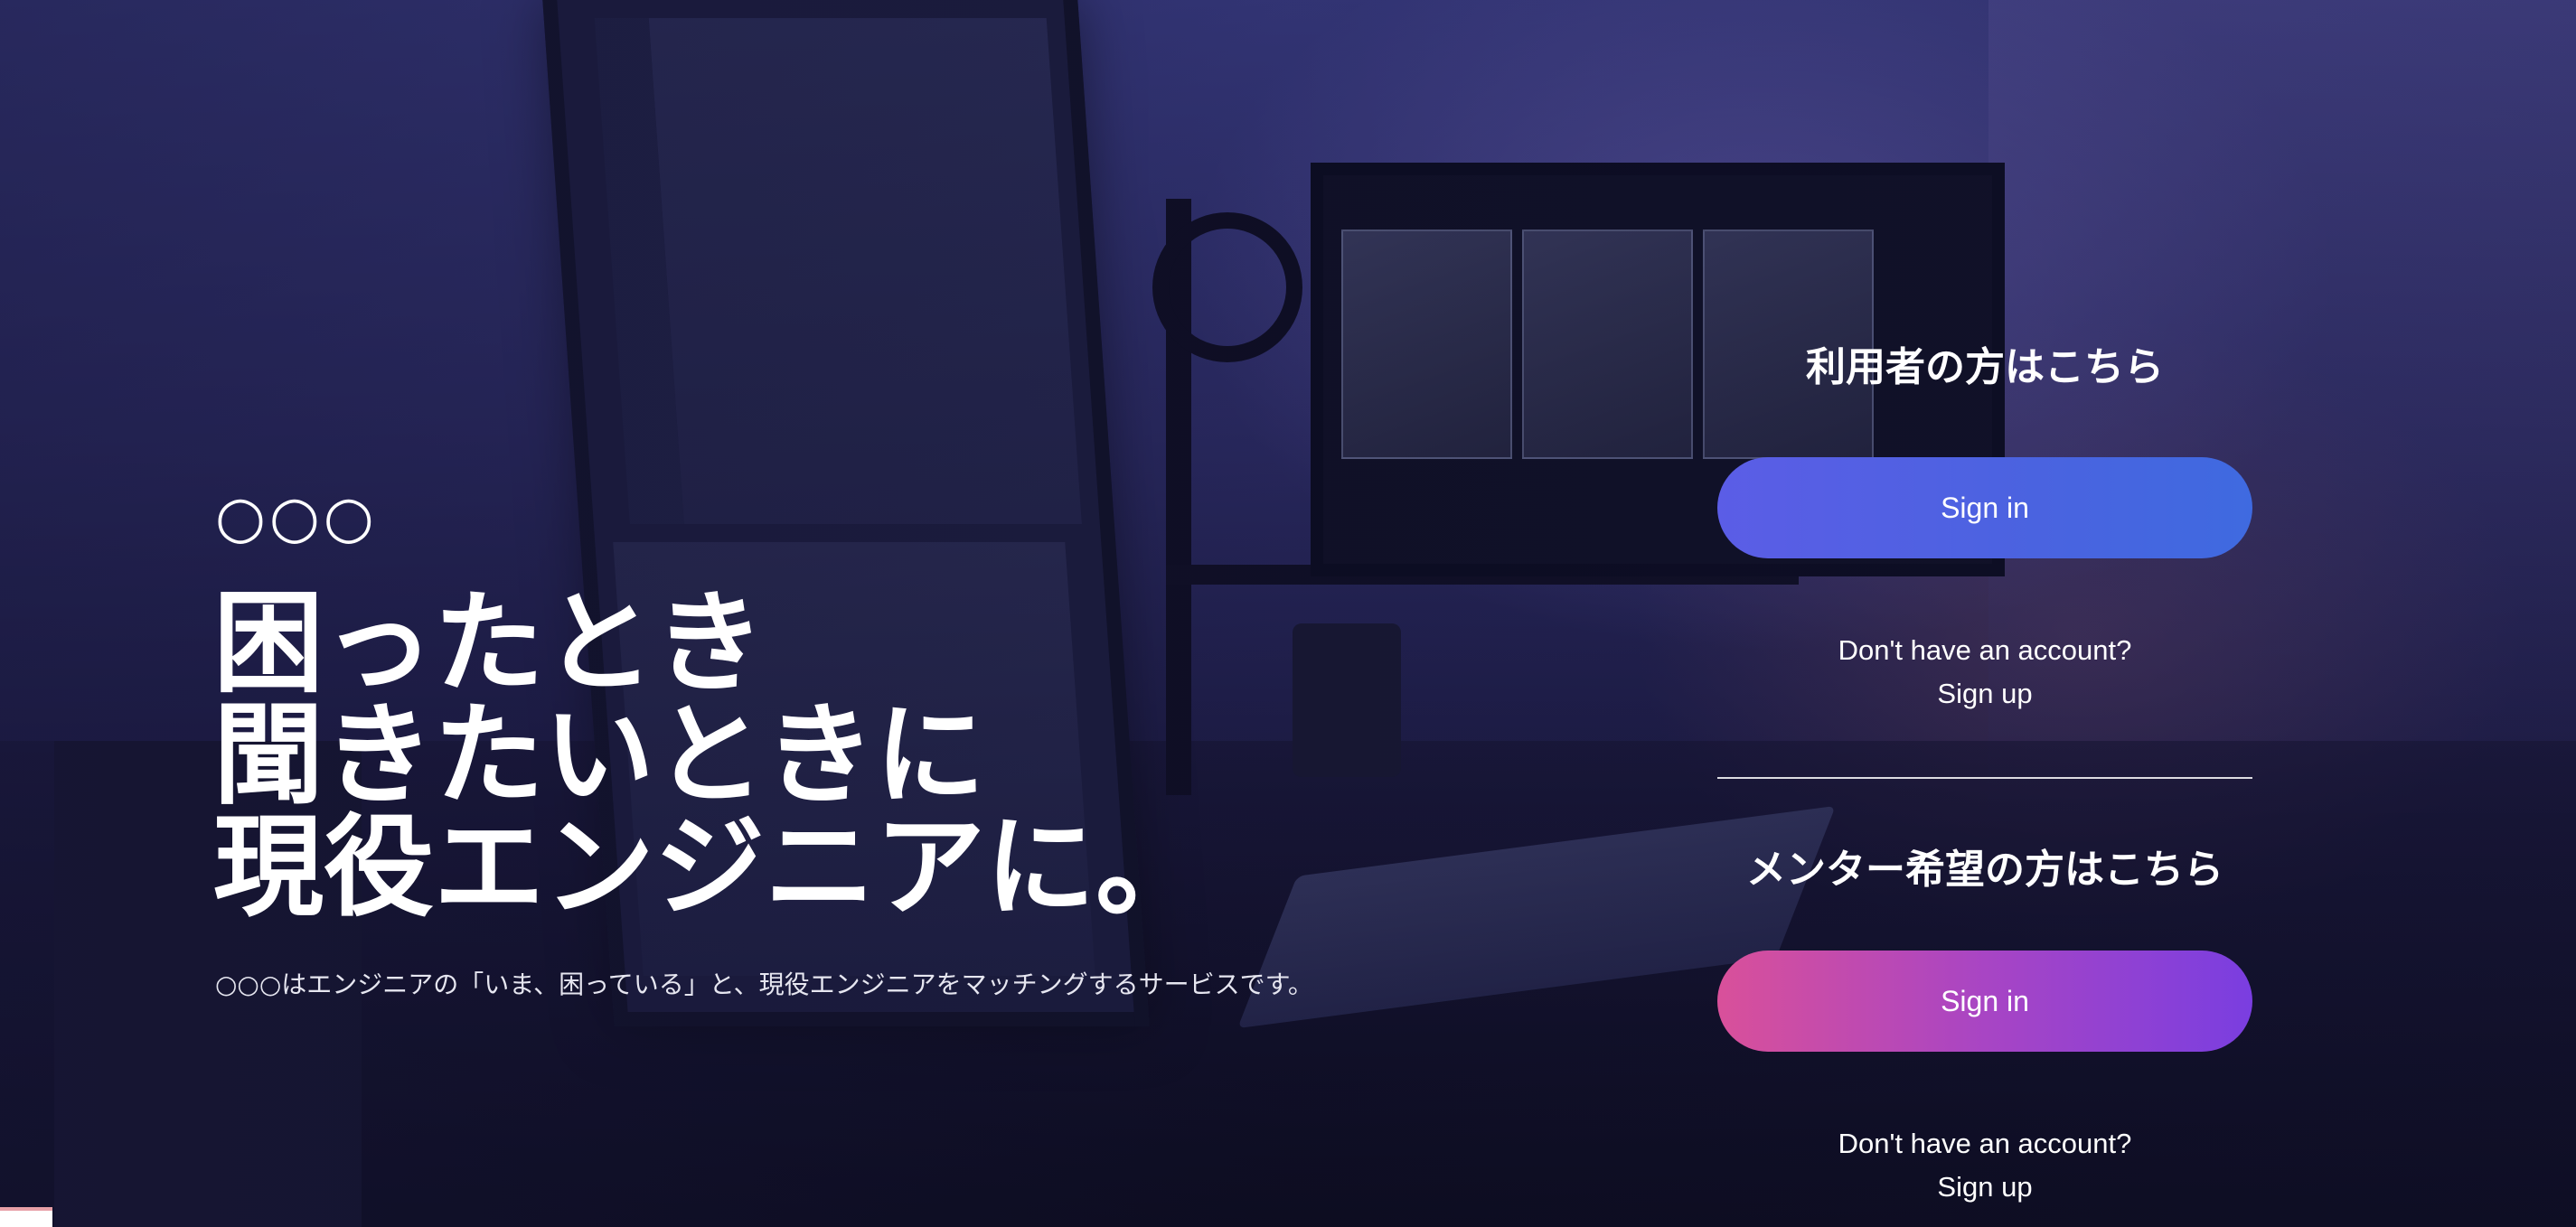 The height and width of the screenshot is (1227, 2576). What do you see at coordinates (26, 1217) in the screenshot?
I see `corner-widget` at bounding box center [26, 1217].